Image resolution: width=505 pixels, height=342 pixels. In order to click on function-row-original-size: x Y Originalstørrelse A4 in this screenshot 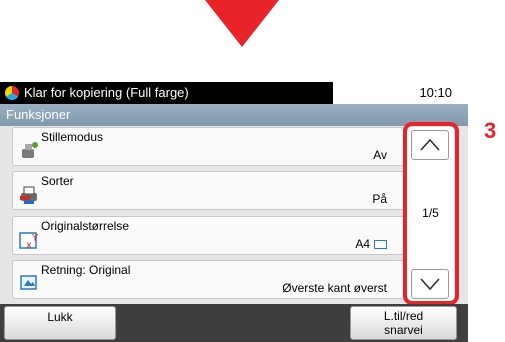, I will do `click(209, 235)`.